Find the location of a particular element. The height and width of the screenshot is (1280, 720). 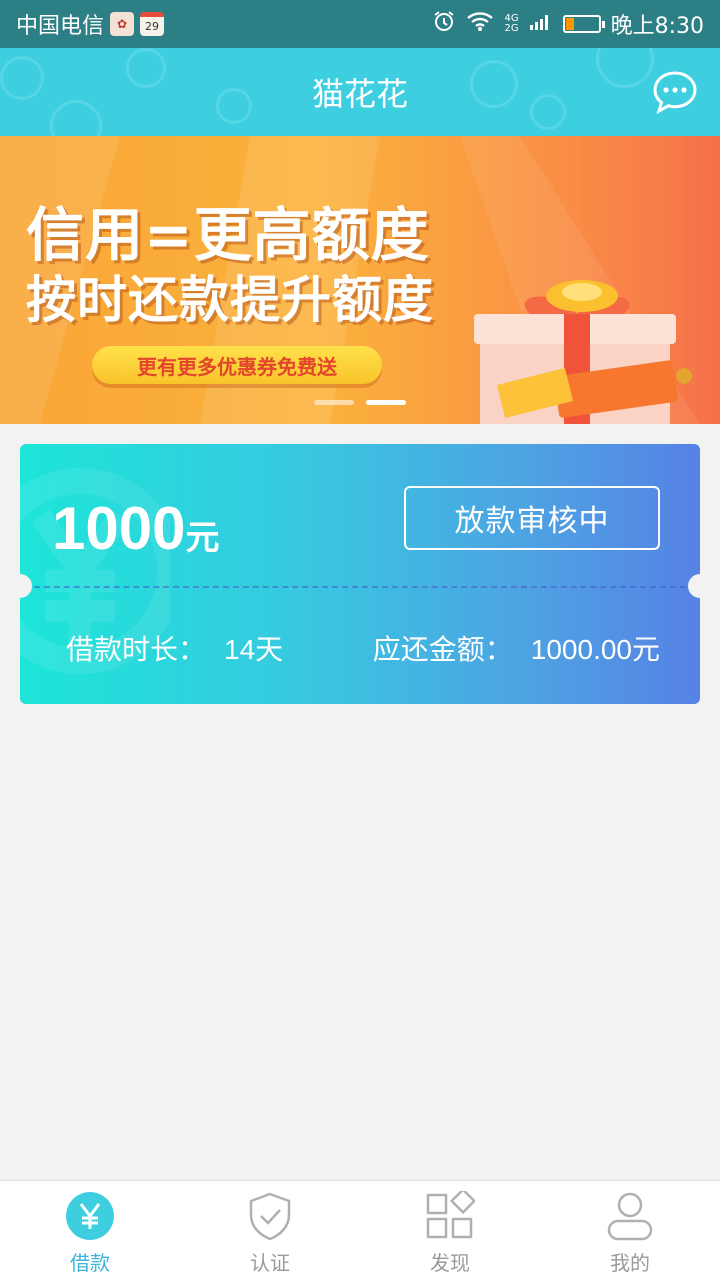

loan-term-value: 14天 is located at coordinates (254, 649).